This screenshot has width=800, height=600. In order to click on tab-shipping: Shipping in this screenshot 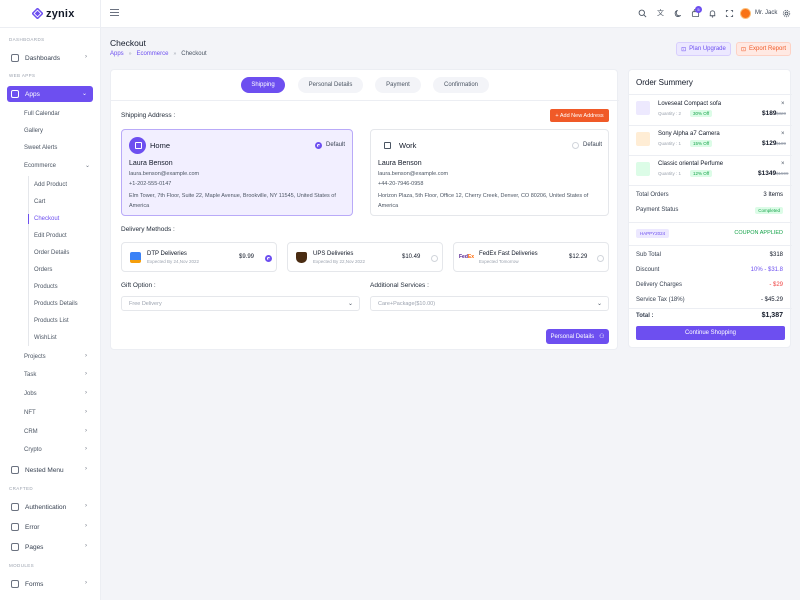, I will do `click(263, 85)`.